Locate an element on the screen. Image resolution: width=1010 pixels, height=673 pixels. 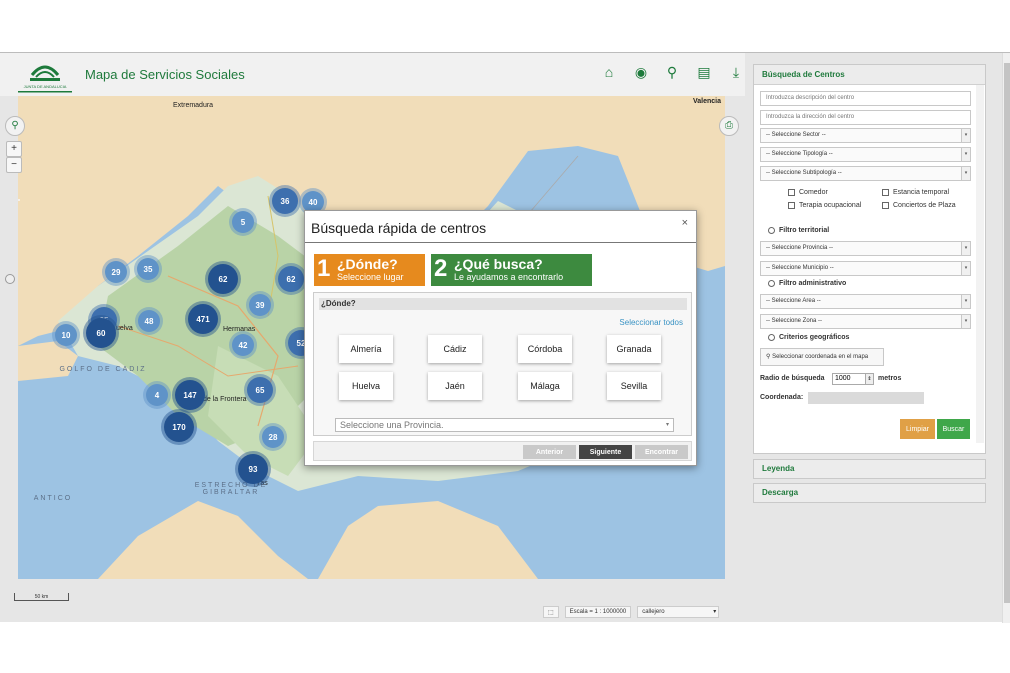
panel-title: Búsqueda de Centros is located at coordinates (869, 75).